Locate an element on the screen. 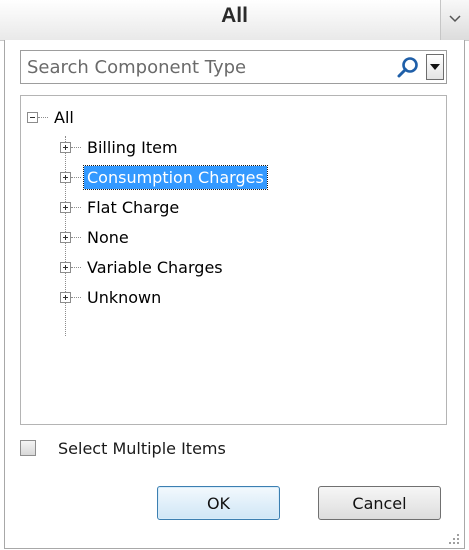  column-header-dropdown-button is located at coordinates (454, 20).